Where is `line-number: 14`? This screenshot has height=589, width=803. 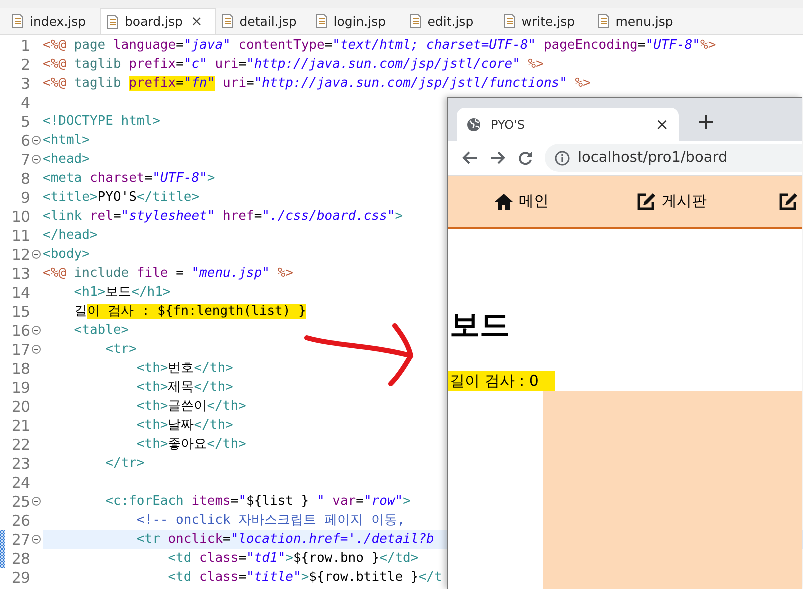 line-number: 14 is located at coordinates (20, 293).